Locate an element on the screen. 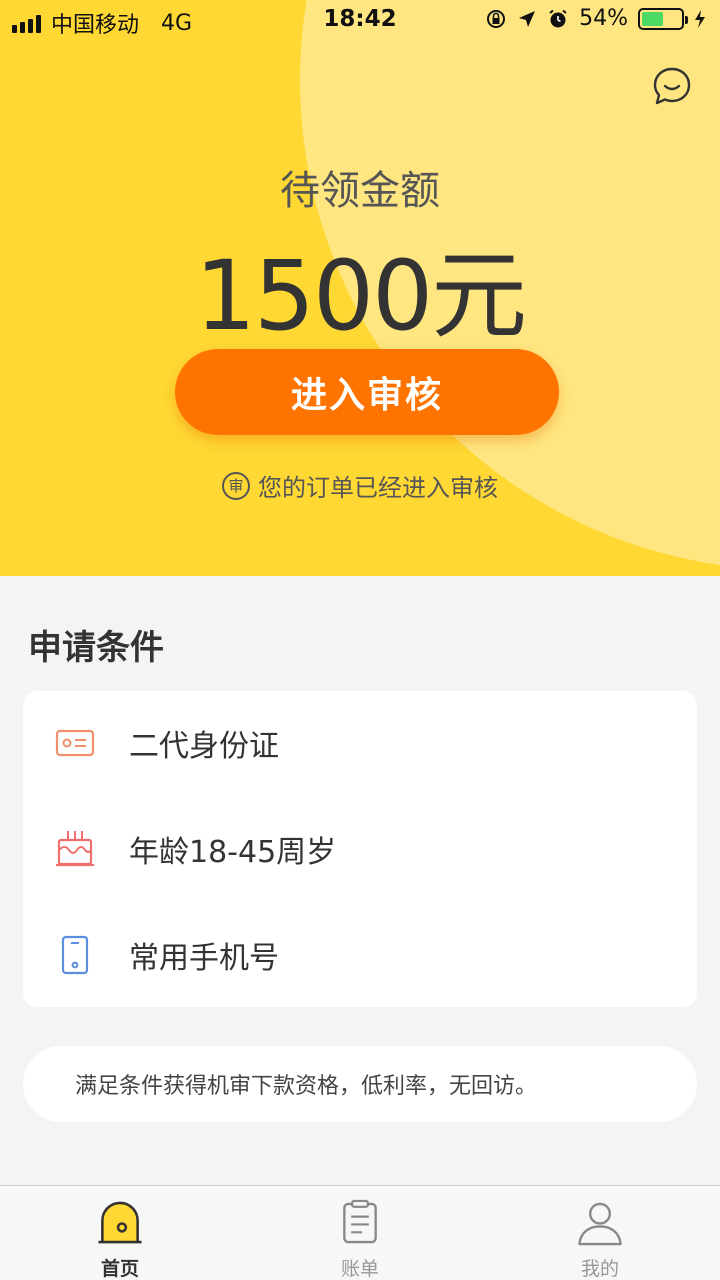 Image resolution: width=720 pixels, height=1280 pixels. tab-bills: 账单 is located at coordinates (360, 1233).